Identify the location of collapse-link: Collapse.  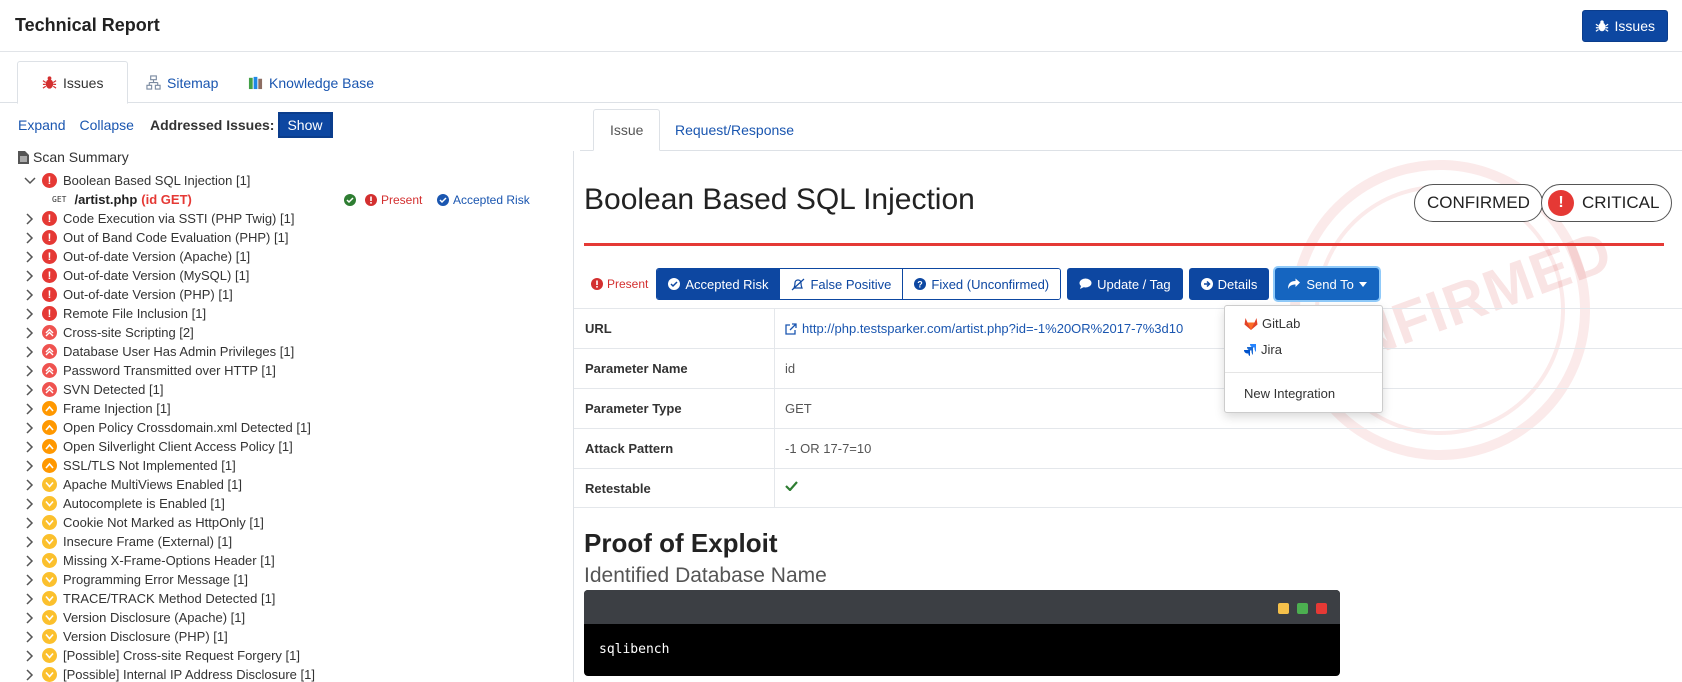
(106, 125).